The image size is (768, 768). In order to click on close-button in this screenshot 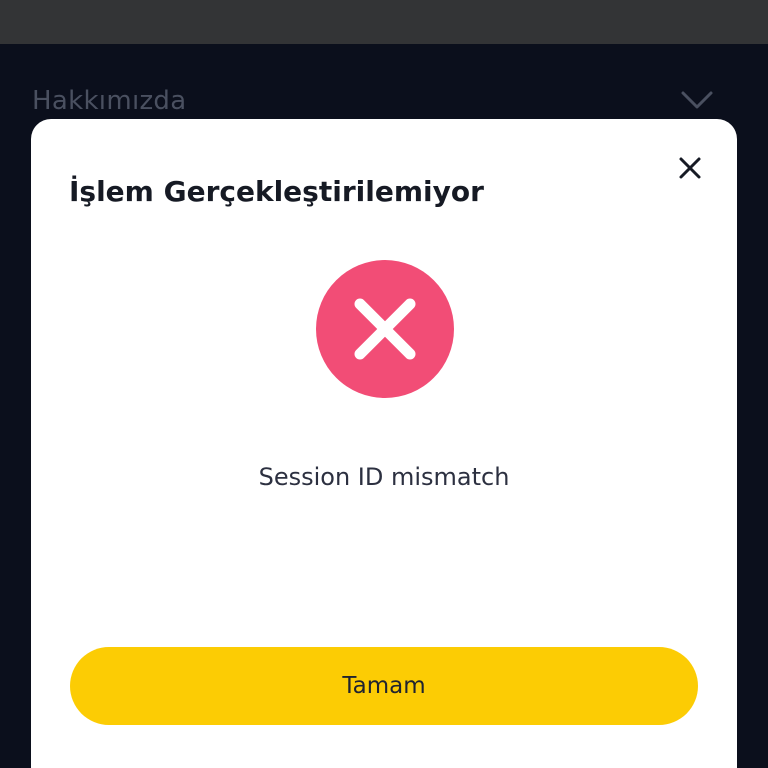, I will do `click(690, 168)`.